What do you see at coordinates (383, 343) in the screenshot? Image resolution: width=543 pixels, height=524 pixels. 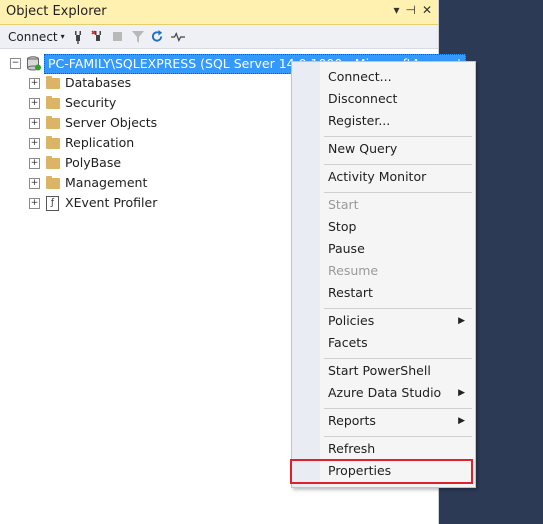 I see `menu-item-facets: Facets` at bounding box center [383, 343].